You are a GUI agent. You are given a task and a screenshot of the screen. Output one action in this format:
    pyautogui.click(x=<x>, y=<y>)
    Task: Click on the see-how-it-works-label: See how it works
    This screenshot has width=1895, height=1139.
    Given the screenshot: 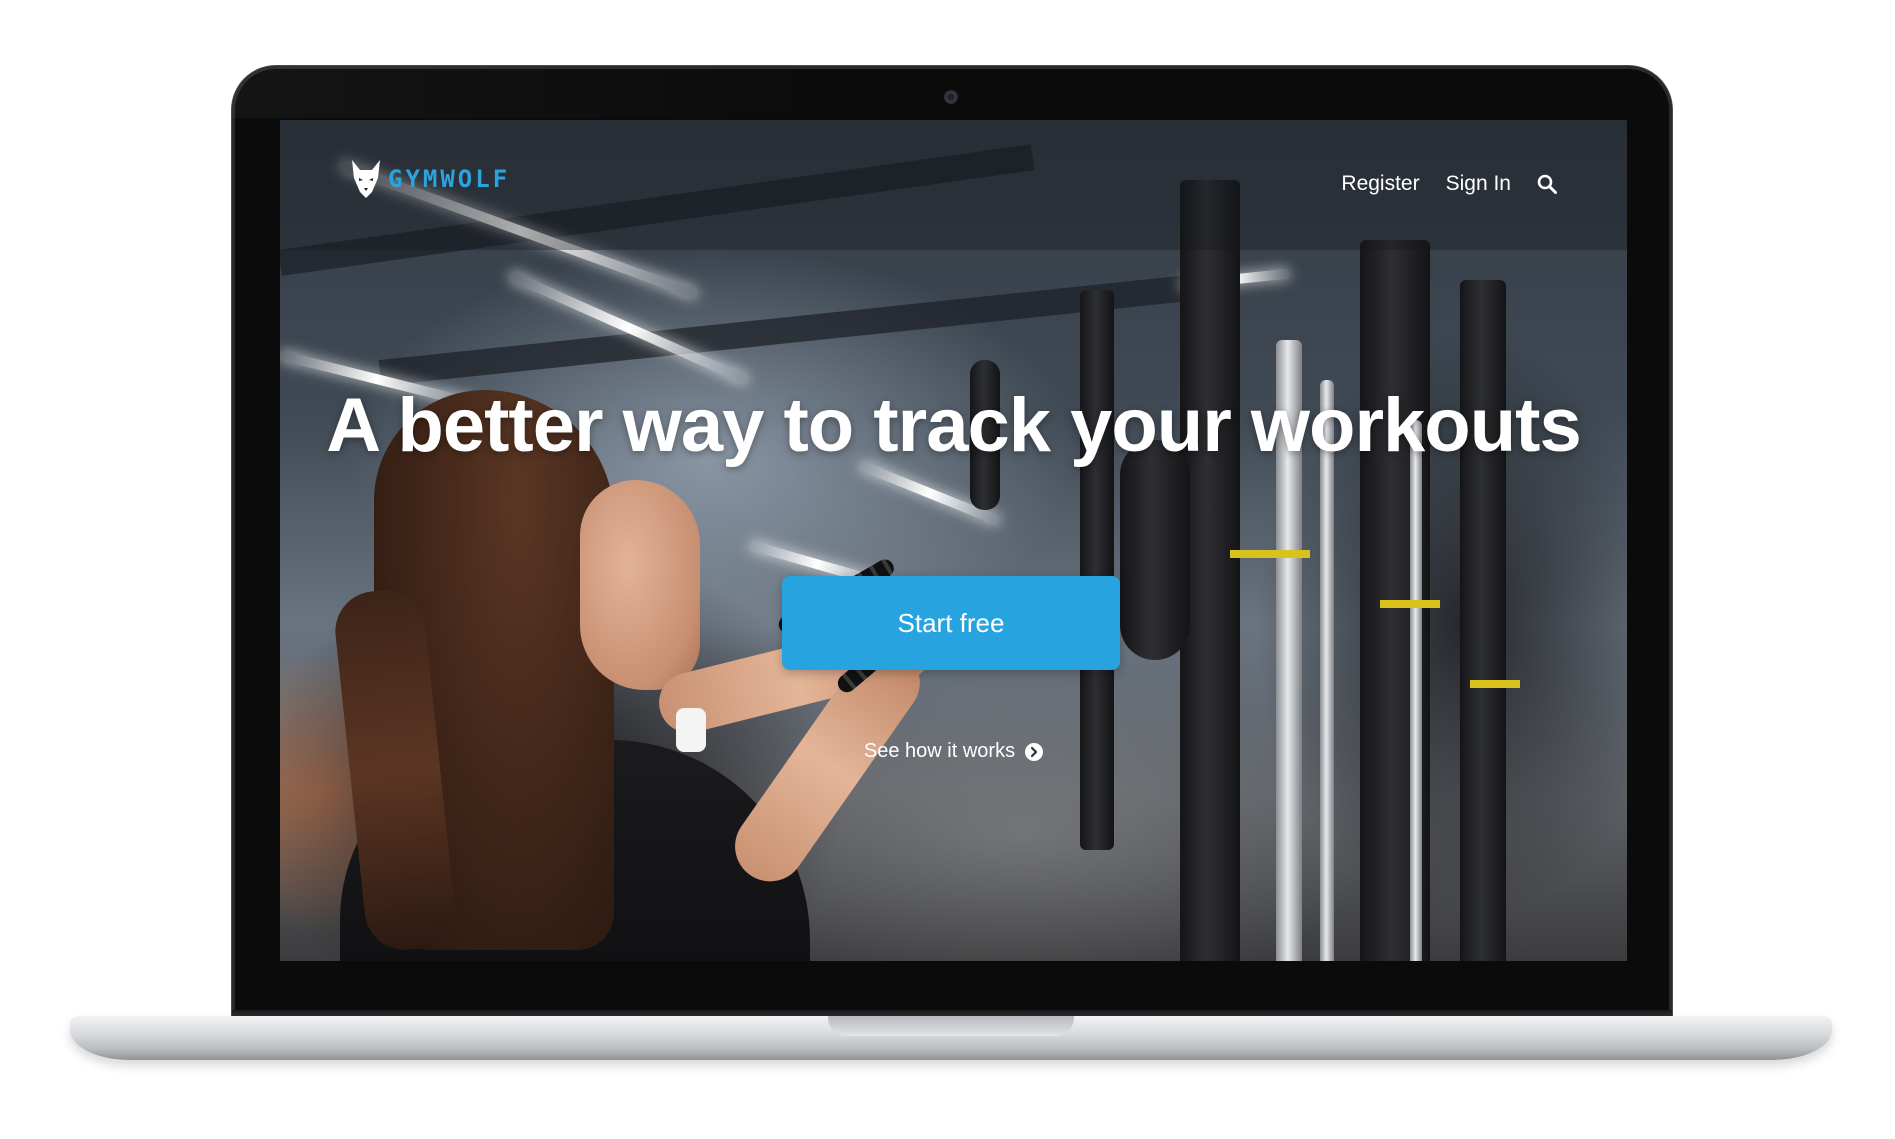 What is the action you would take?
    pyautogui.click(x=939, y=751)
    